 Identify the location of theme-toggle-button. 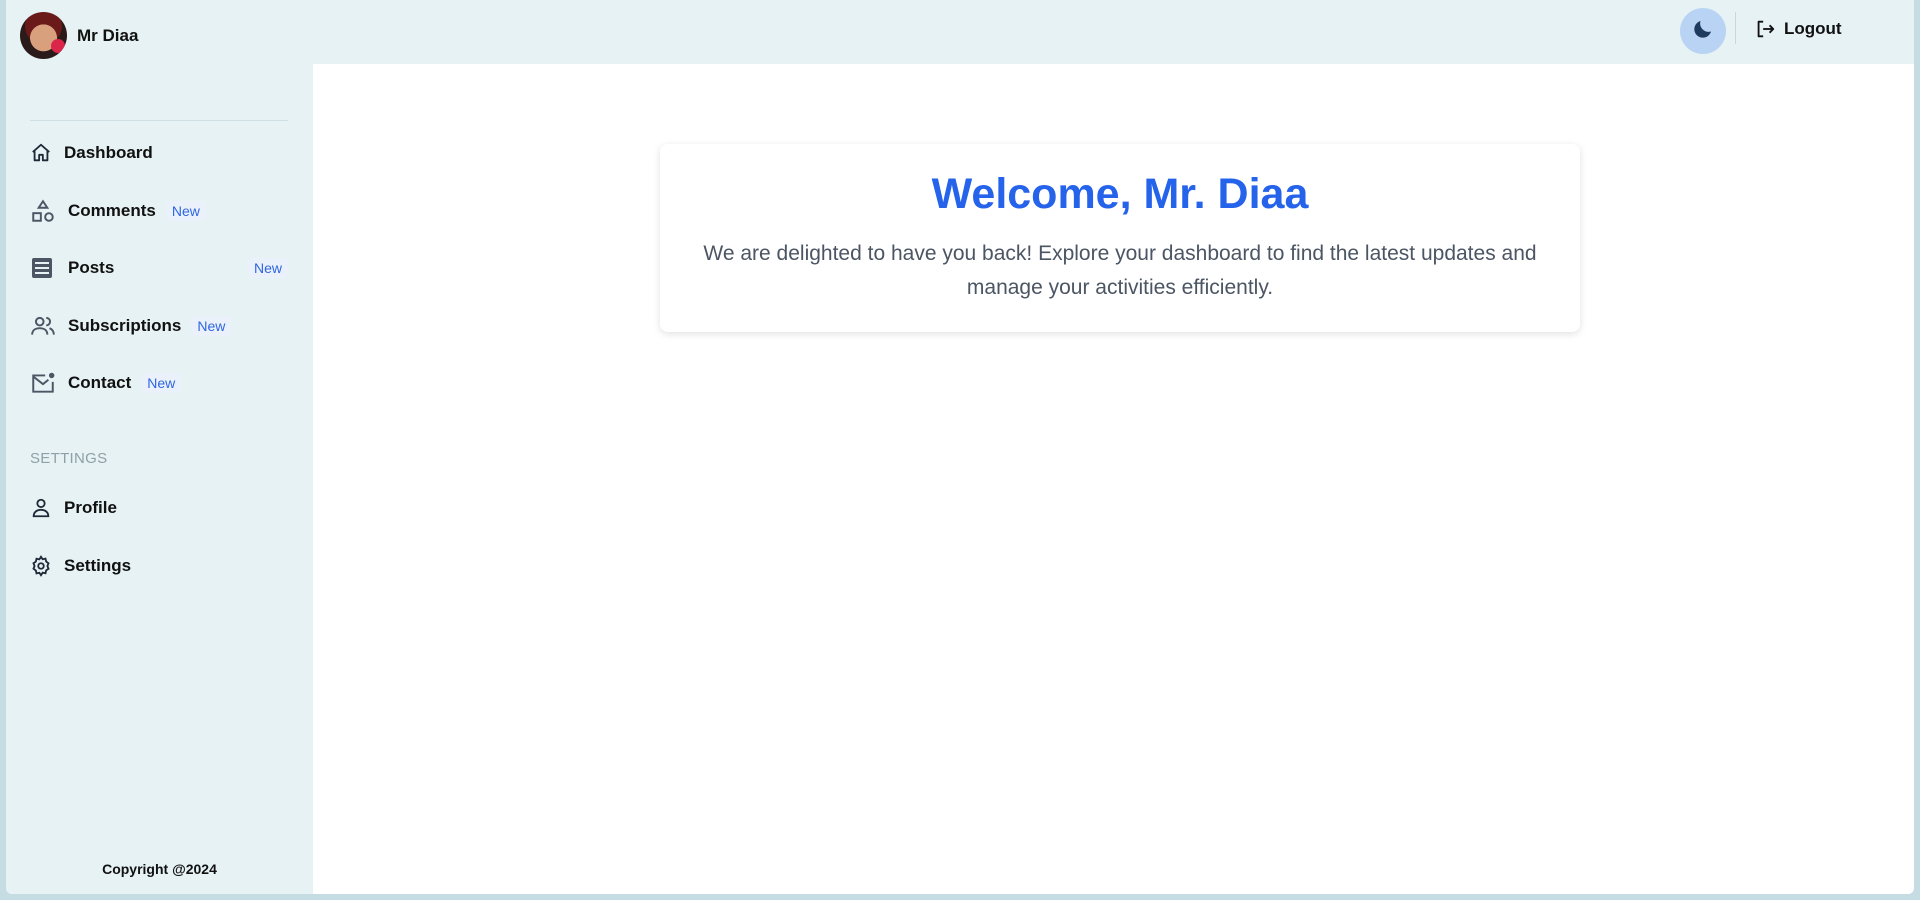
(1703, 31).